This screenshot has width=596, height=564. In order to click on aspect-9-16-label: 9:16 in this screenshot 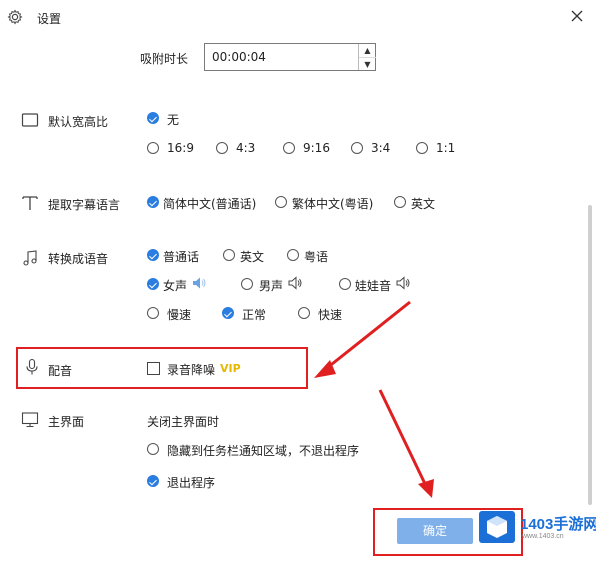, I will do `click(316, 148)`.